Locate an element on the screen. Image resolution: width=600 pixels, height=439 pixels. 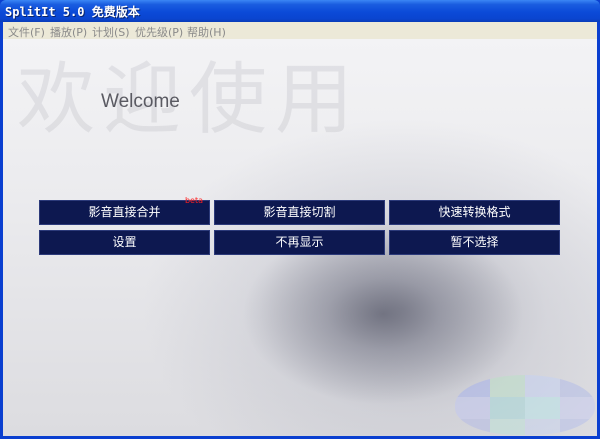
menu-help: 帮助(H) is located at coordinates (206, 32).